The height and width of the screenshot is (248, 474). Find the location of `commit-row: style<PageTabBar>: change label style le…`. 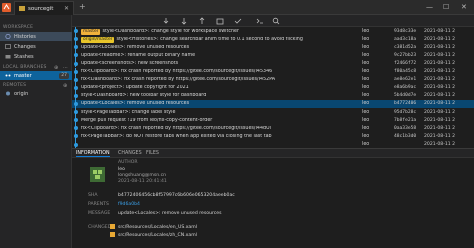

commit-row: style<PageTabBar>: change label style le… is located at coordinates (273, 112).